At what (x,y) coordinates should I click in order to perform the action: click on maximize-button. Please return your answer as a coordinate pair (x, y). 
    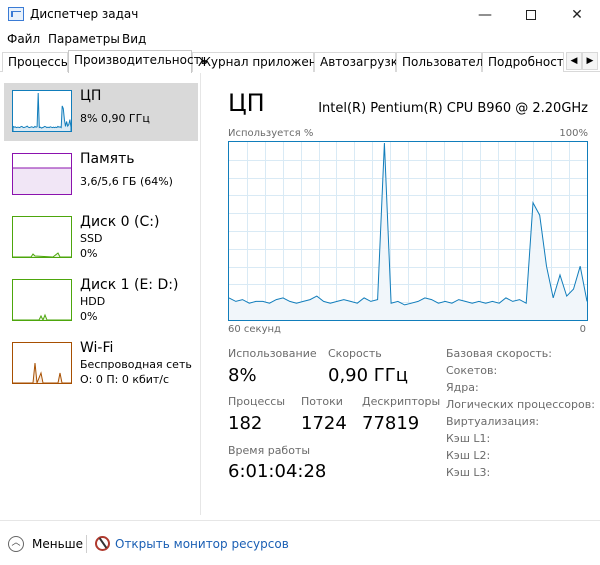
    Looking at the image, I should click on (531, 15).